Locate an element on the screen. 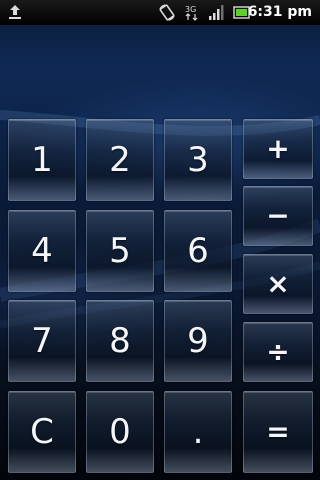 The image size is (320, 480). upload-icon is located at coordinates (15, 12).